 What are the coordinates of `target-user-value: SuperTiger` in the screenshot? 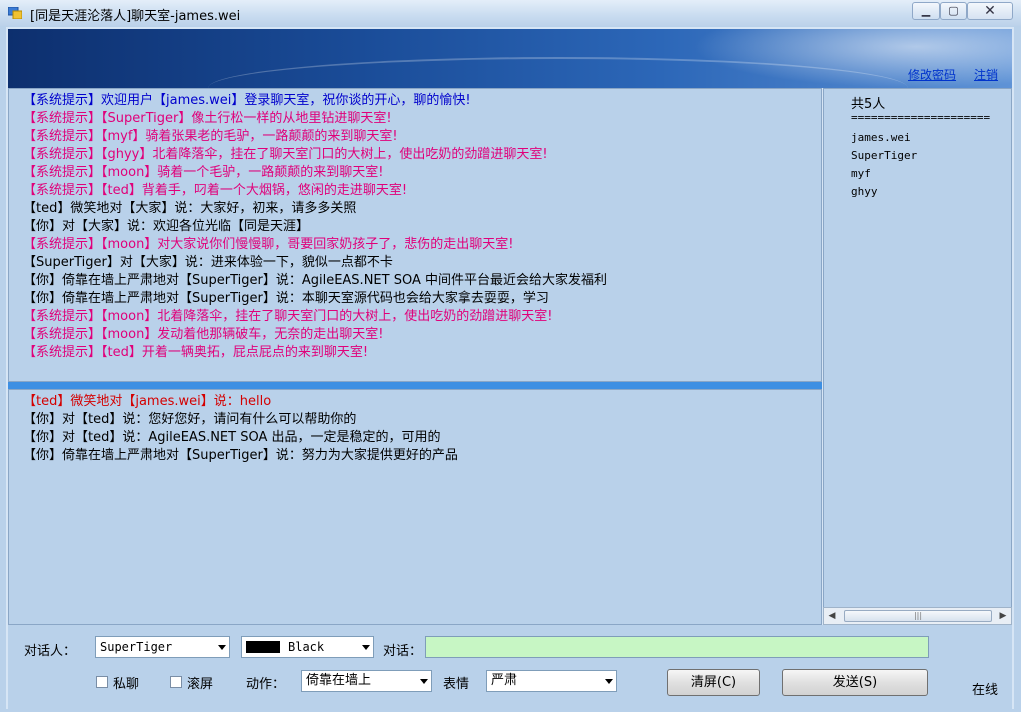 It's located at (136, 647).